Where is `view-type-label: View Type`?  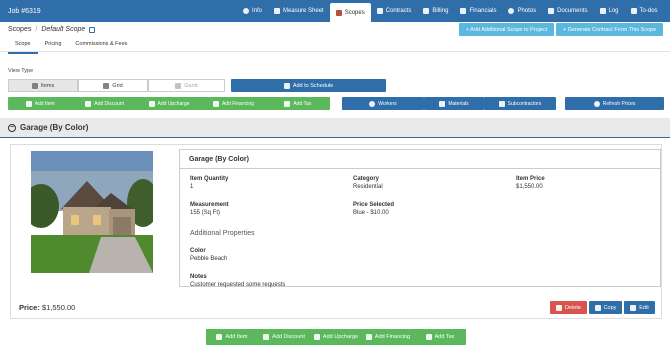 view-type-label: View Type is located at coordinates (21, 71).